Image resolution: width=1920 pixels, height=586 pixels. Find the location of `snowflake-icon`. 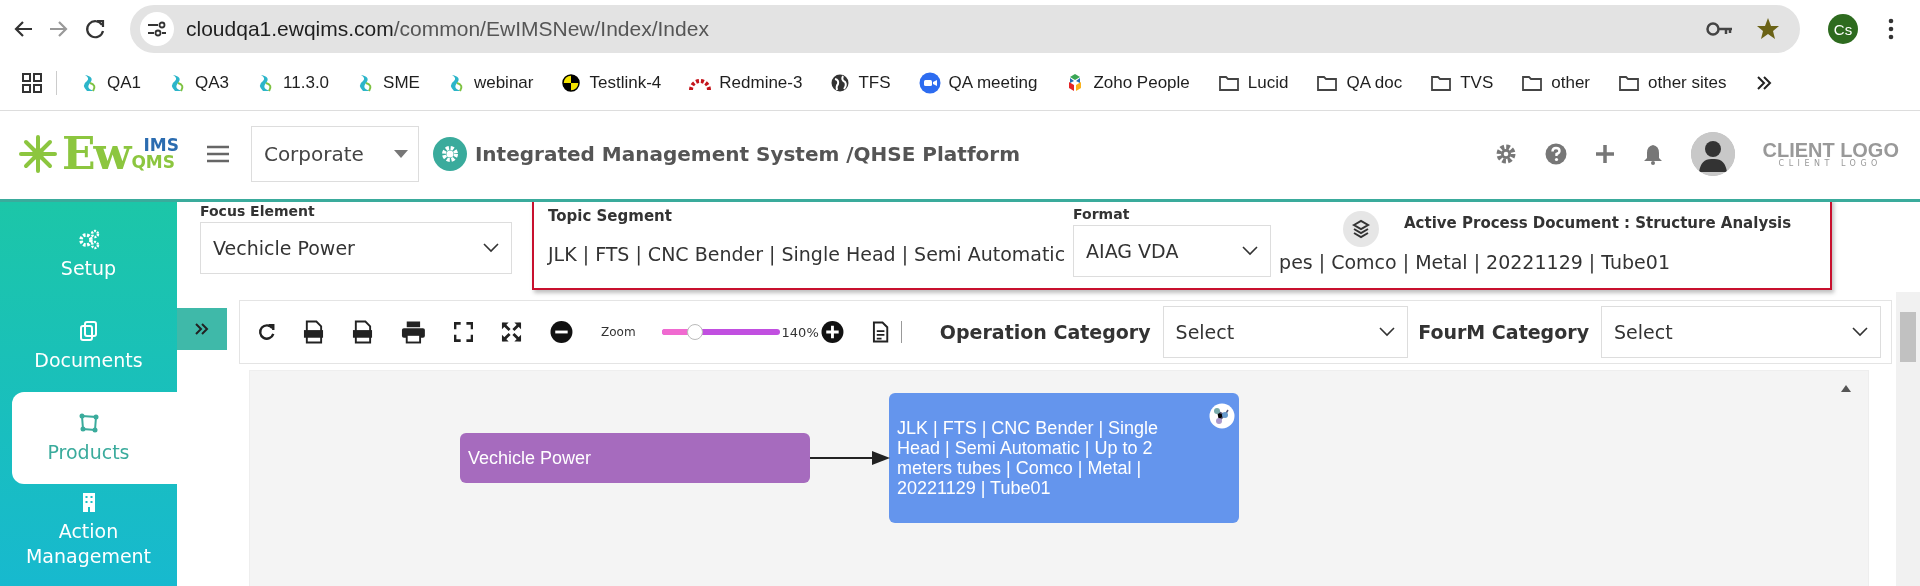

snowflake-icon is located at coordinates (38, 153).